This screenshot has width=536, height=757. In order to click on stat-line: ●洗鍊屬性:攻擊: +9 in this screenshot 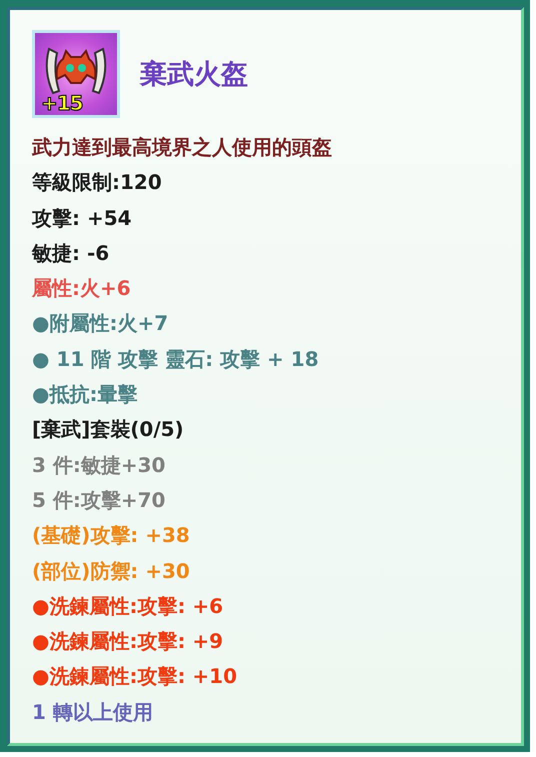, I will do `click(128, 642)`.